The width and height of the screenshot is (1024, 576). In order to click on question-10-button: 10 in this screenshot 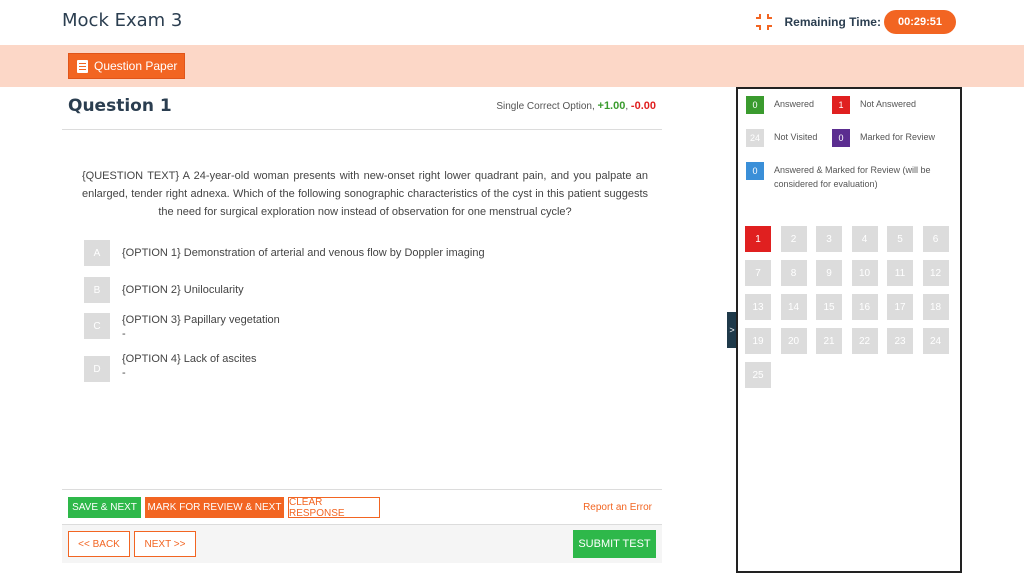, I will do `click(864, 273)`.